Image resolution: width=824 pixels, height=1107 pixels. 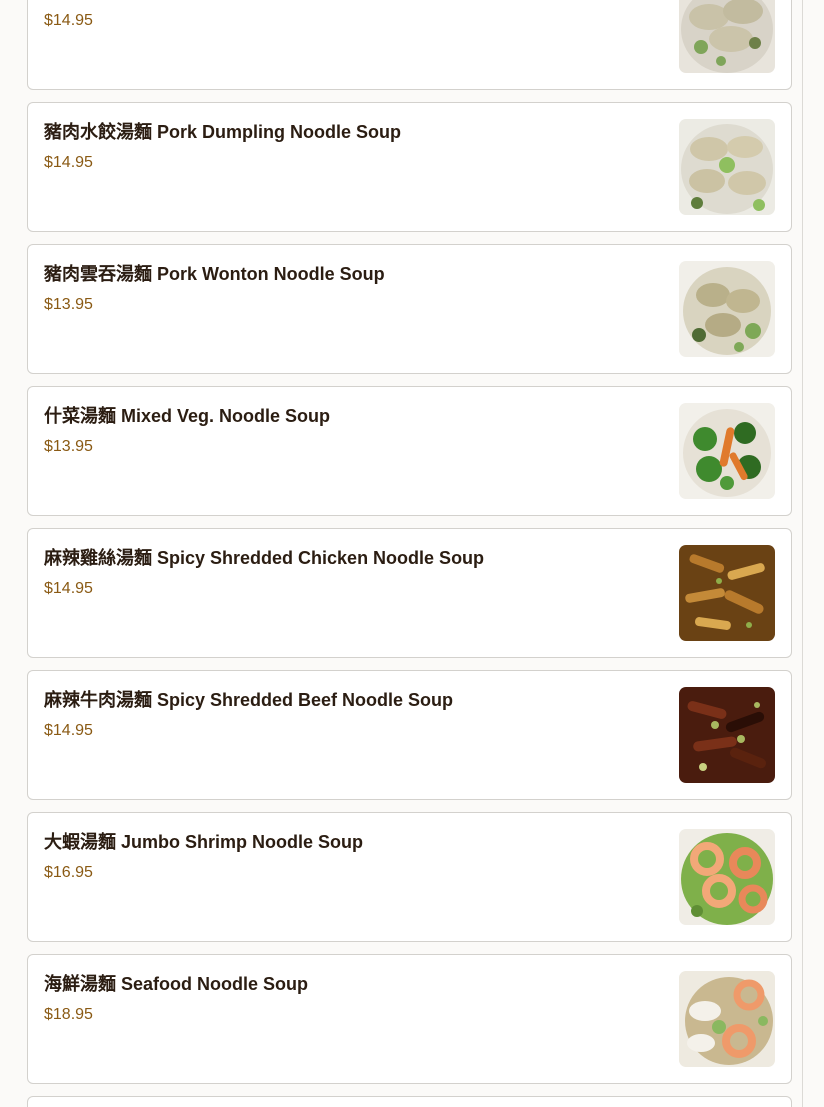 I want to click on seafood-soup-photo, so click(x=727, y=1019).